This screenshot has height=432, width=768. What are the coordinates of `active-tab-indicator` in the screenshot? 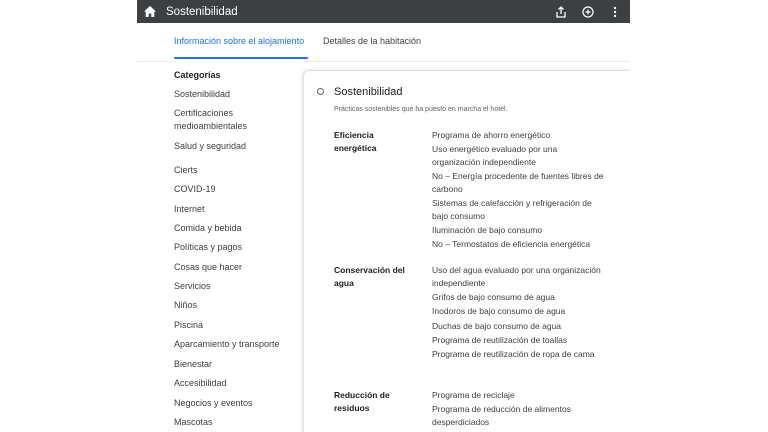 It's located at (241, 58).